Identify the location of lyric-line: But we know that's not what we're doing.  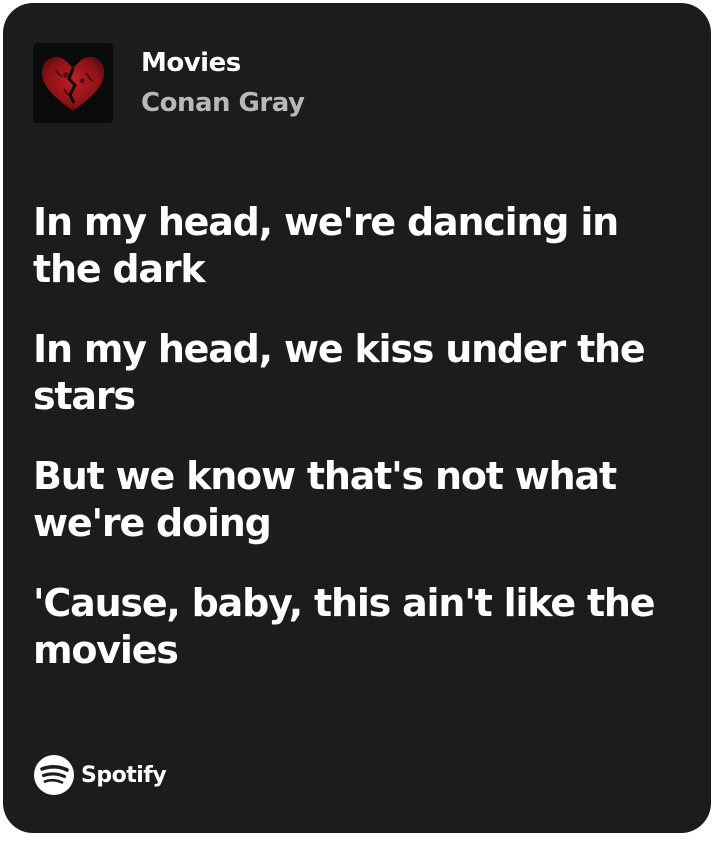
(325, 499).